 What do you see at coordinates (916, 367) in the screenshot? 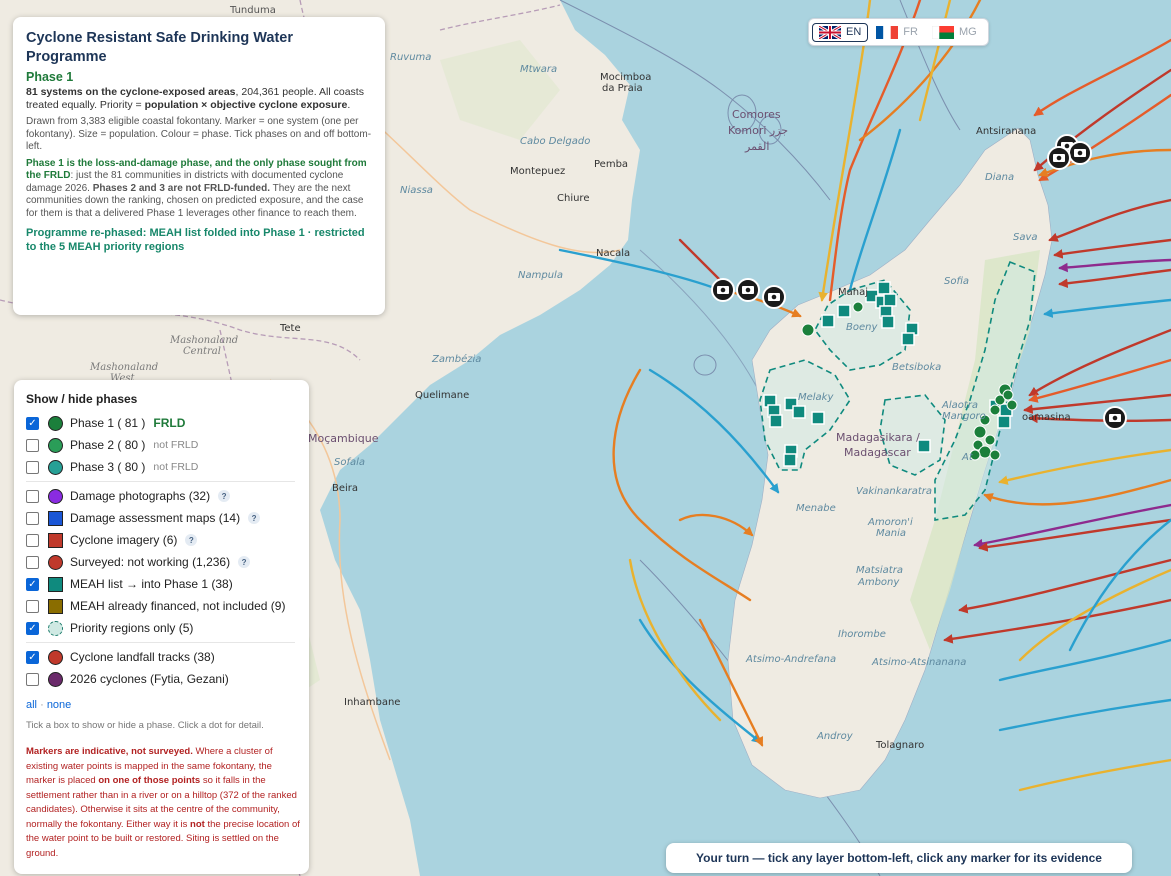
I see `label-betsiboka: Betsiboka` at bounding box center [916, 367].